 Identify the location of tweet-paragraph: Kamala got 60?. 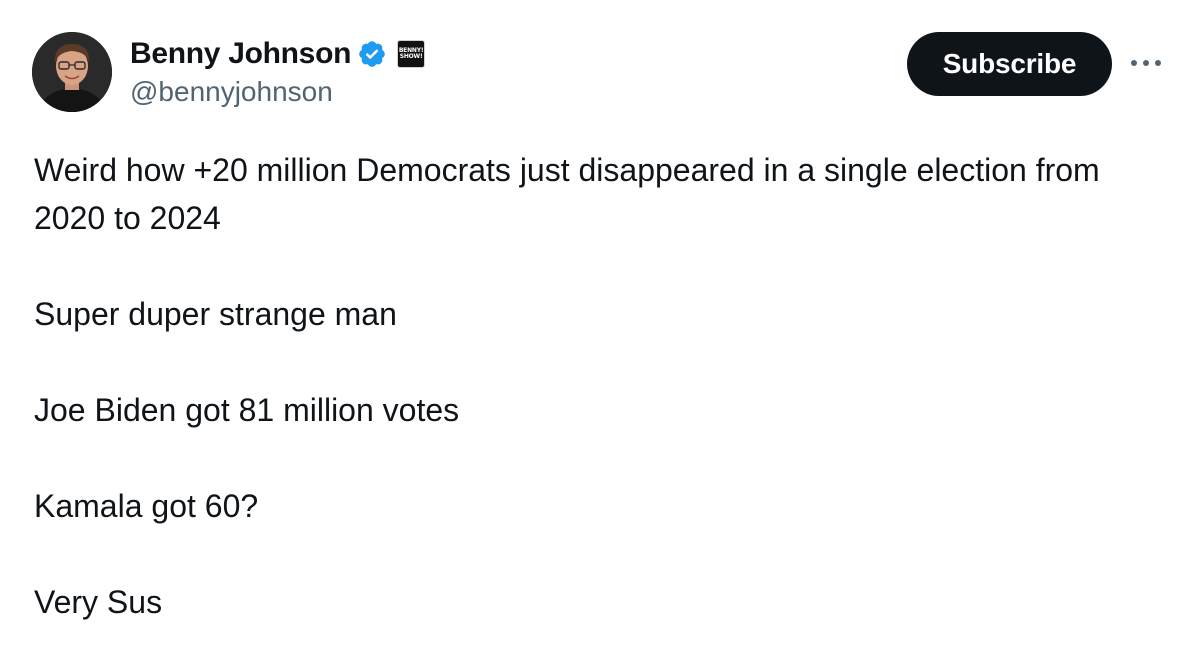
(146, 506).